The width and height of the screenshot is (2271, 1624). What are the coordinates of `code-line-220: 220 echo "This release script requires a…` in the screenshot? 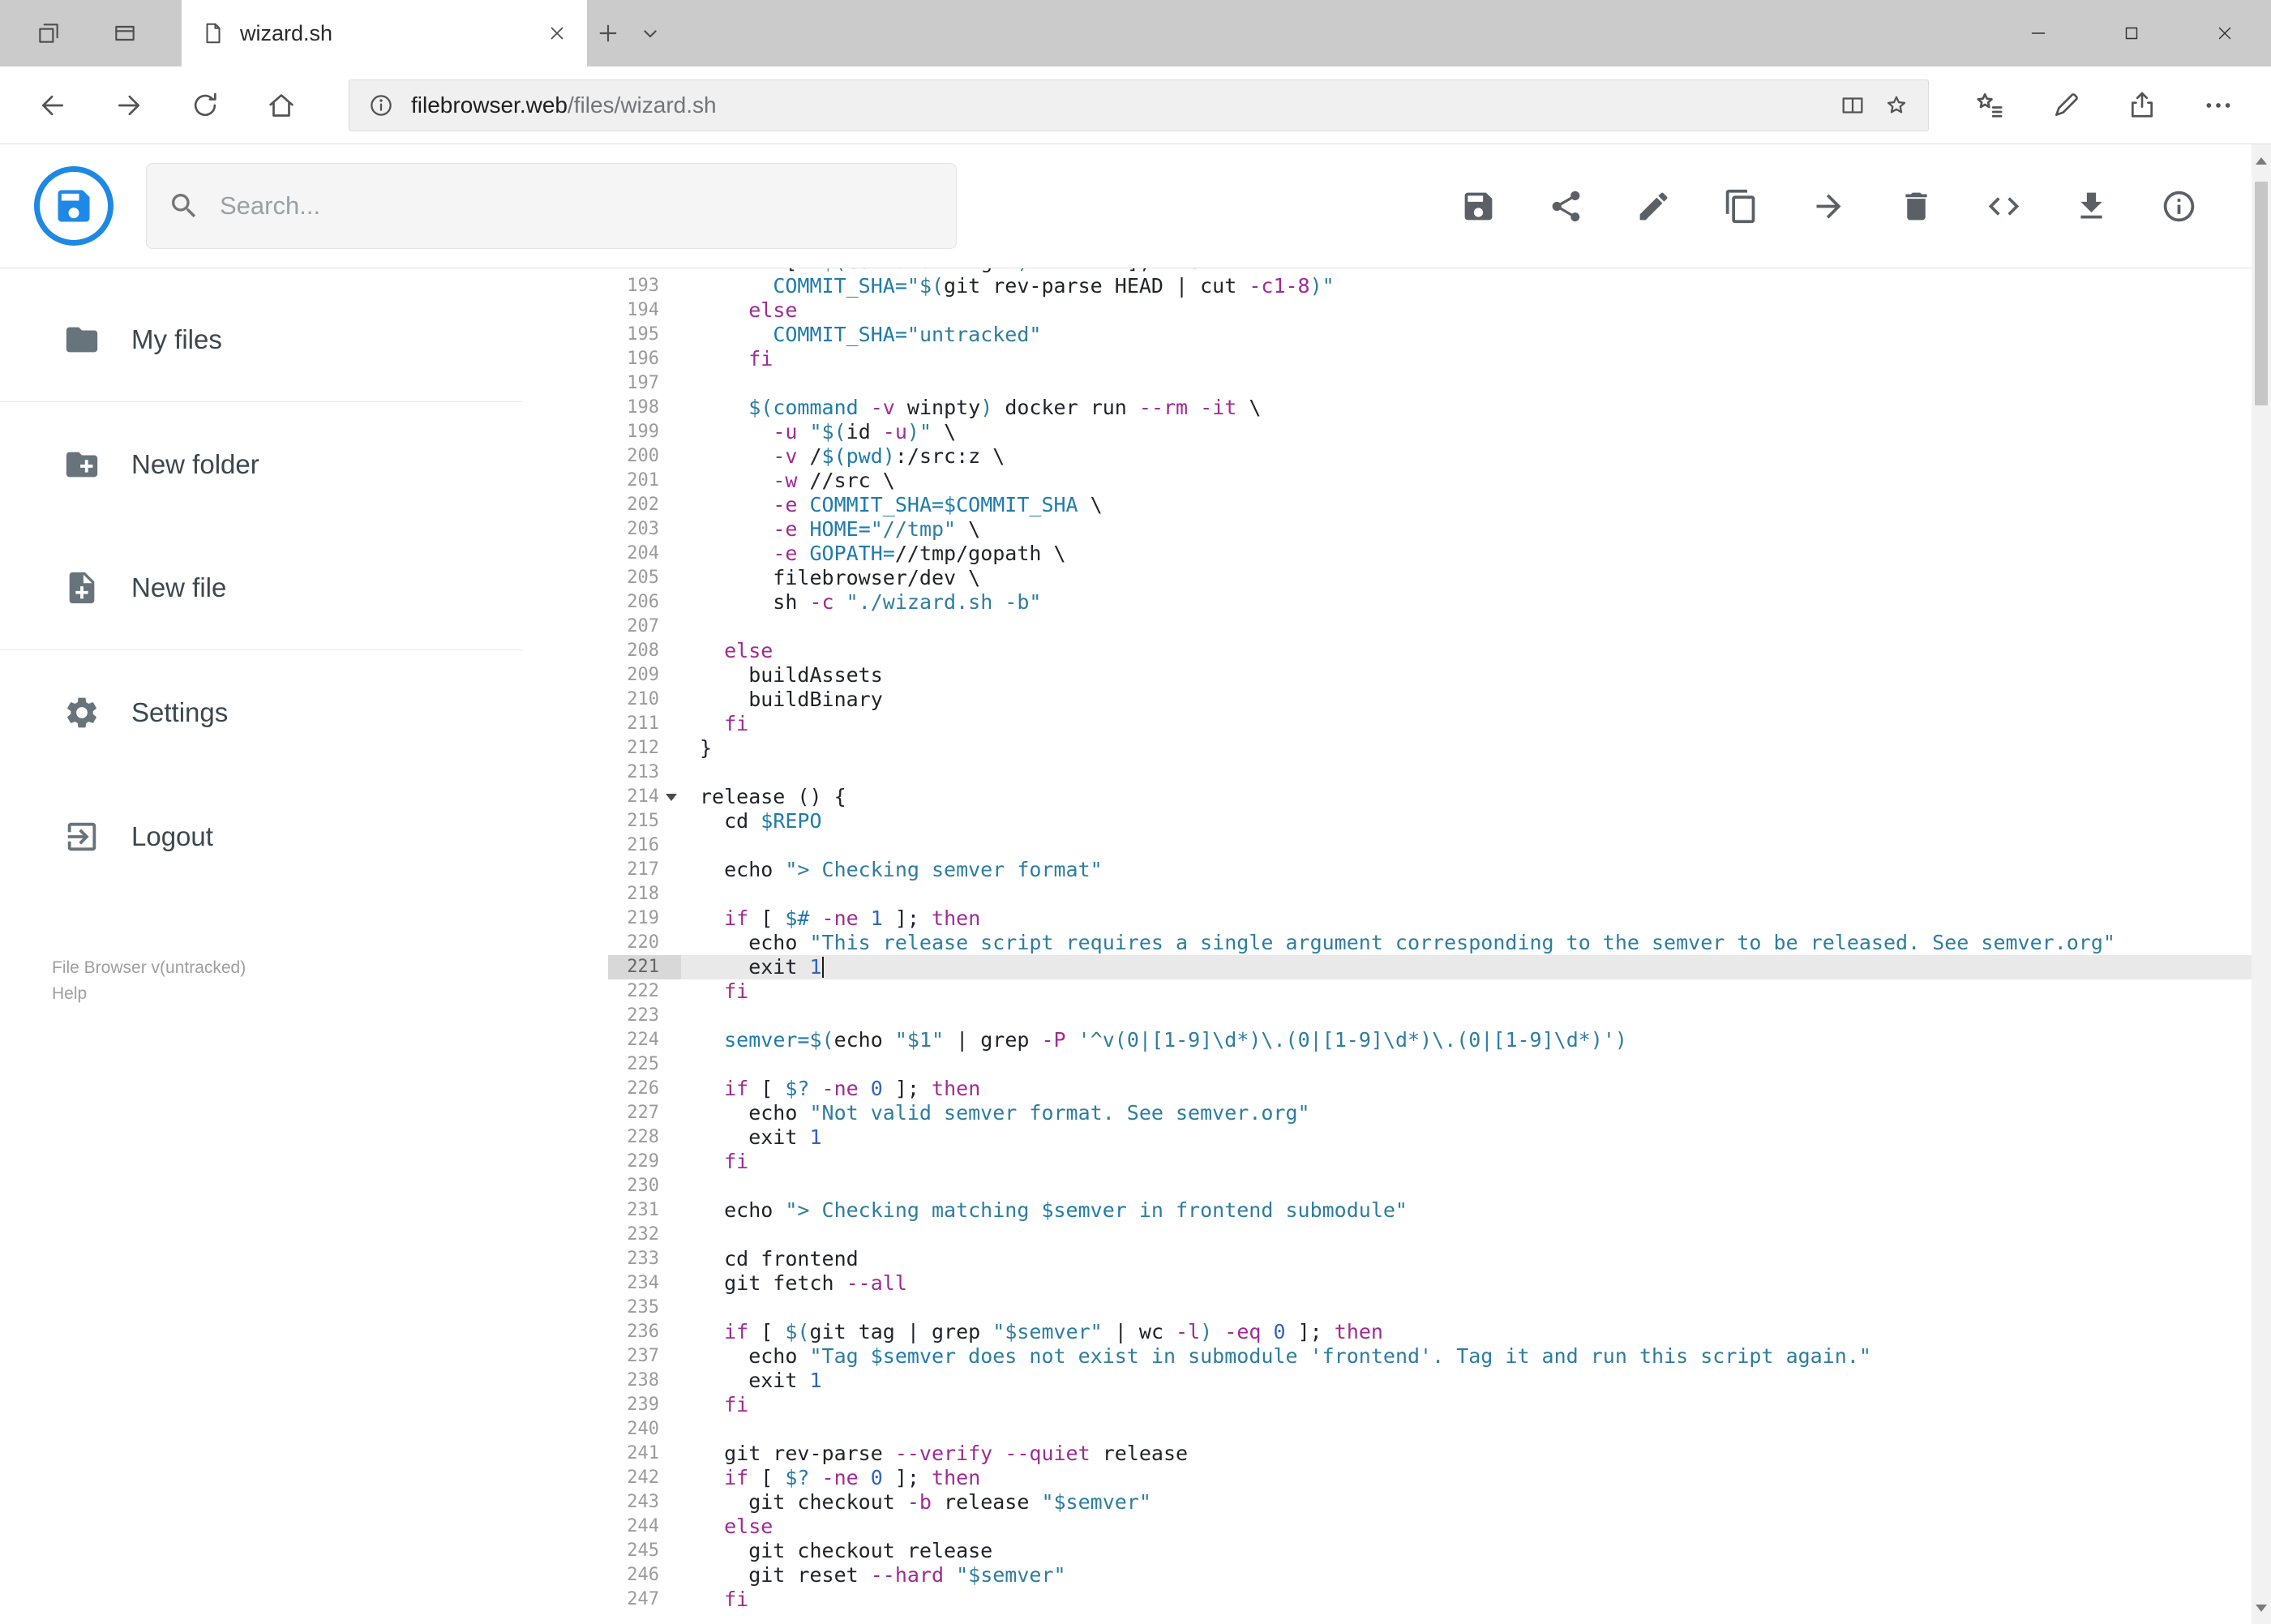 It's located at (1440, 943).